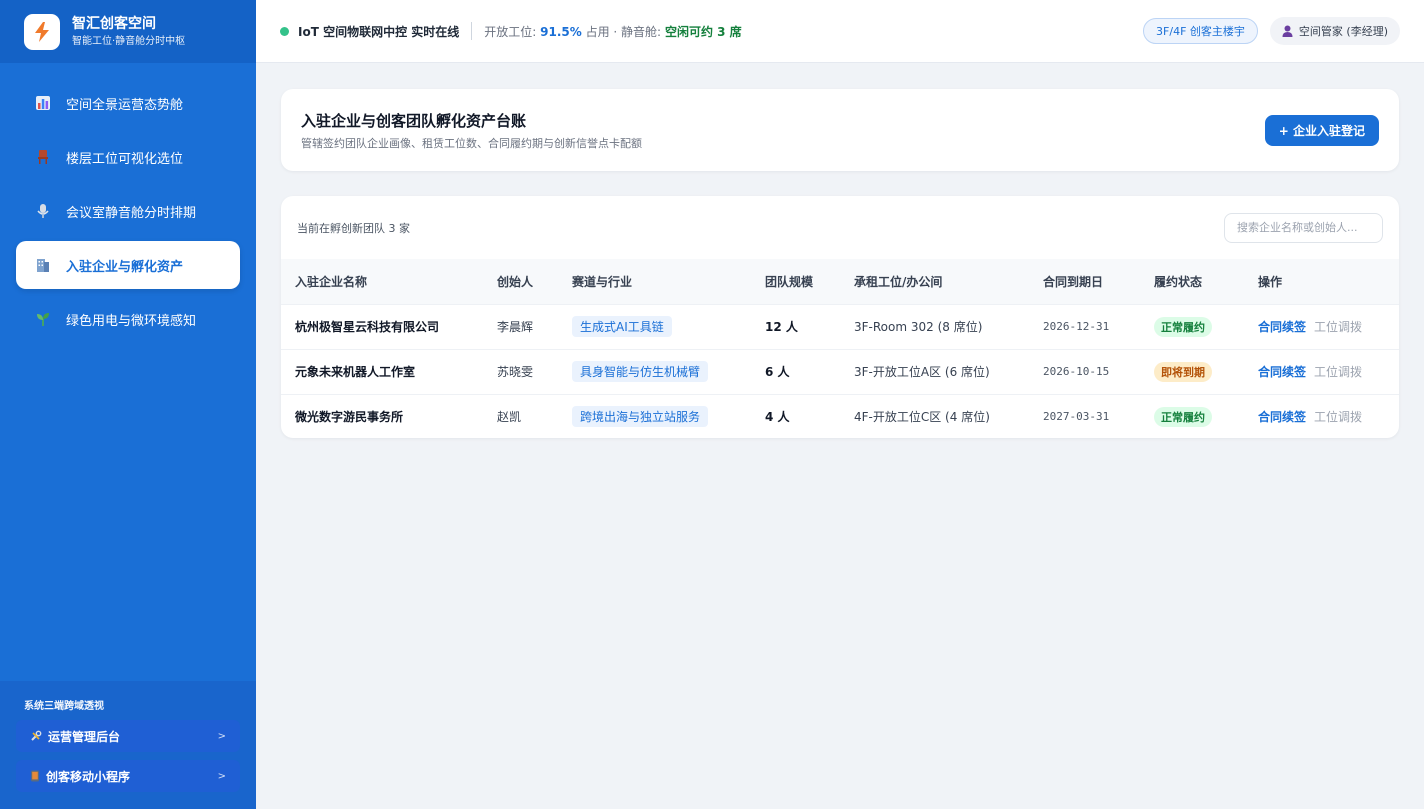 The image size is (1424, 809). I want to click on sidebar-item-overview: 空间全景运营态势舱, so click(128, 103).